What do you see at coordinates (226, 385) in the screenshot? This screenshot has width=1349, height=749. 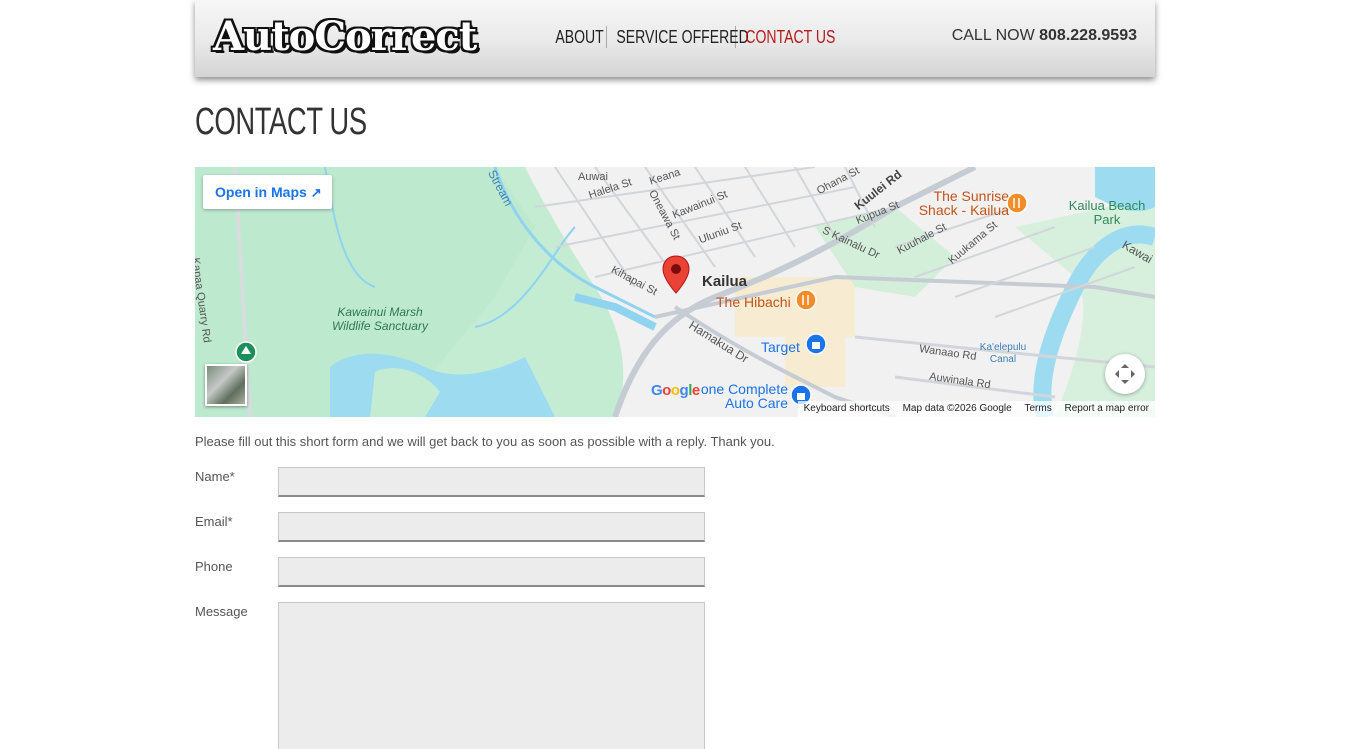 I see `satellite-view-toggle` at bounding box center [226, 385].